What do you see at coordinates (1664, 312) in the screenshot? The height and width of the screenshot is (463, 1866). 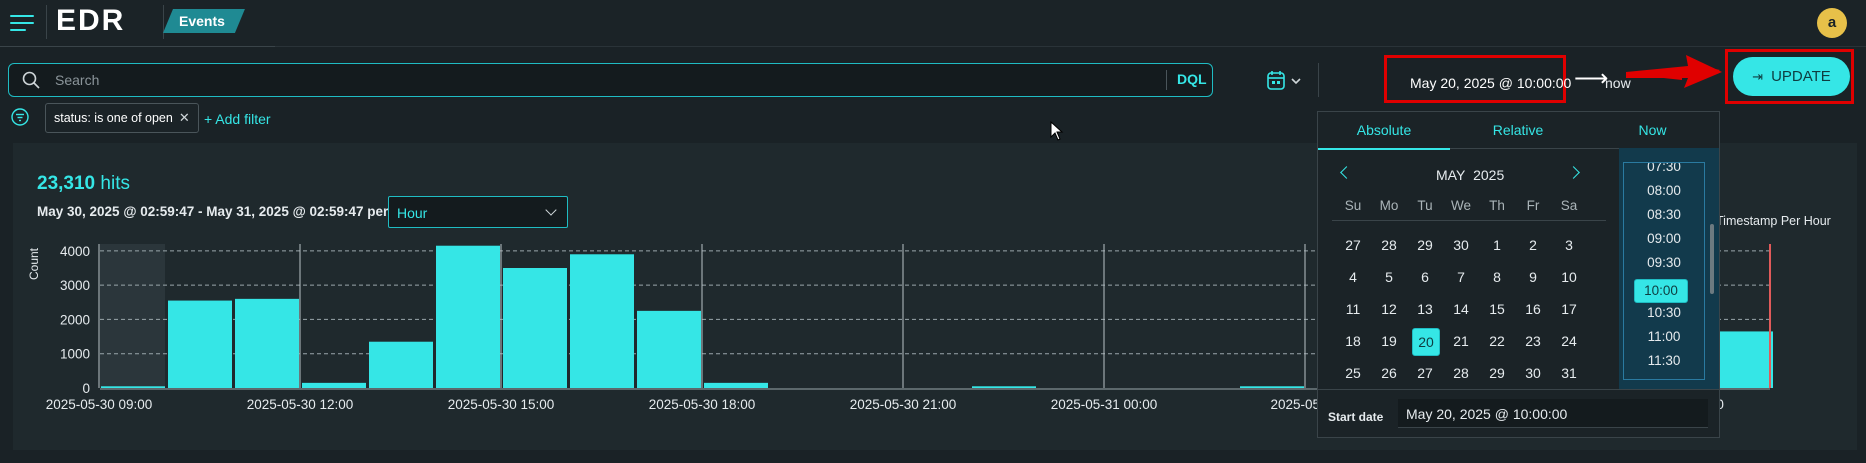 I see `time-option: 10:30` at bounding box center [1664, 312].